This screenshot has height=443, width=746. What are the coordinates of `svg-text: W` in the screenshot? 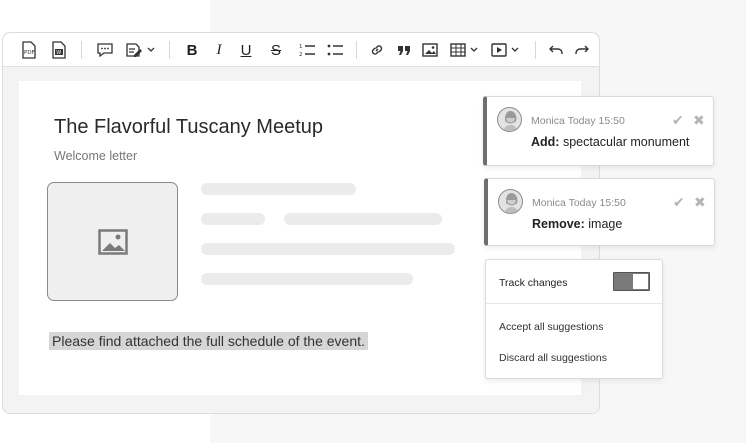 It's located at (58, 53).